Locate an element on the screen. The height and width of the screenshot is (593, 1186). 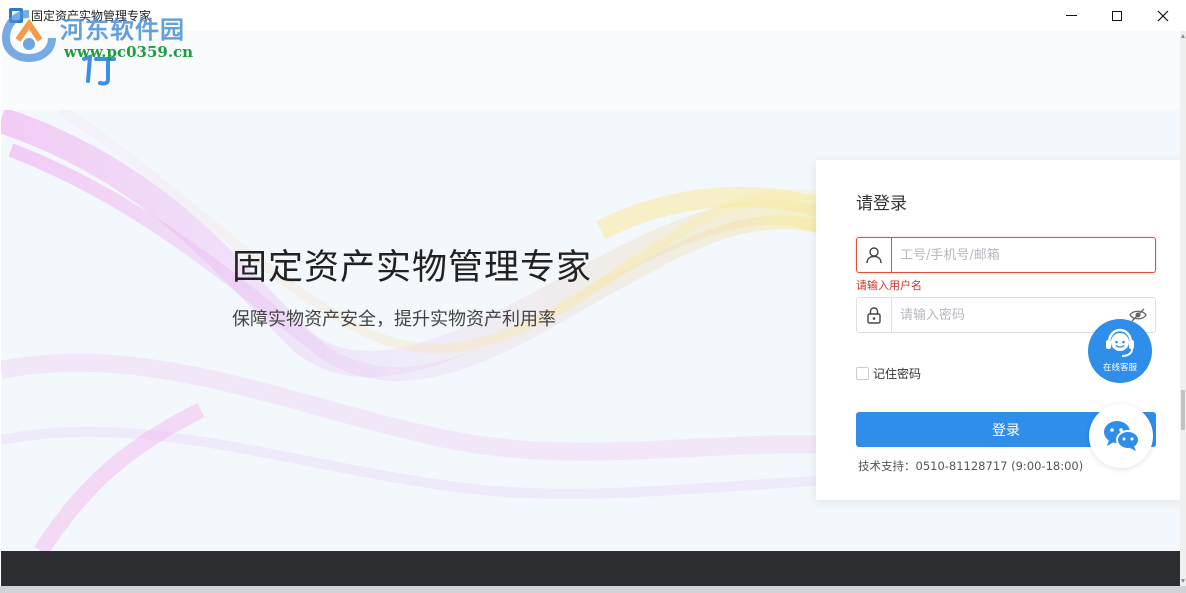
maximize-icon is located at coordinates (1117, 15).